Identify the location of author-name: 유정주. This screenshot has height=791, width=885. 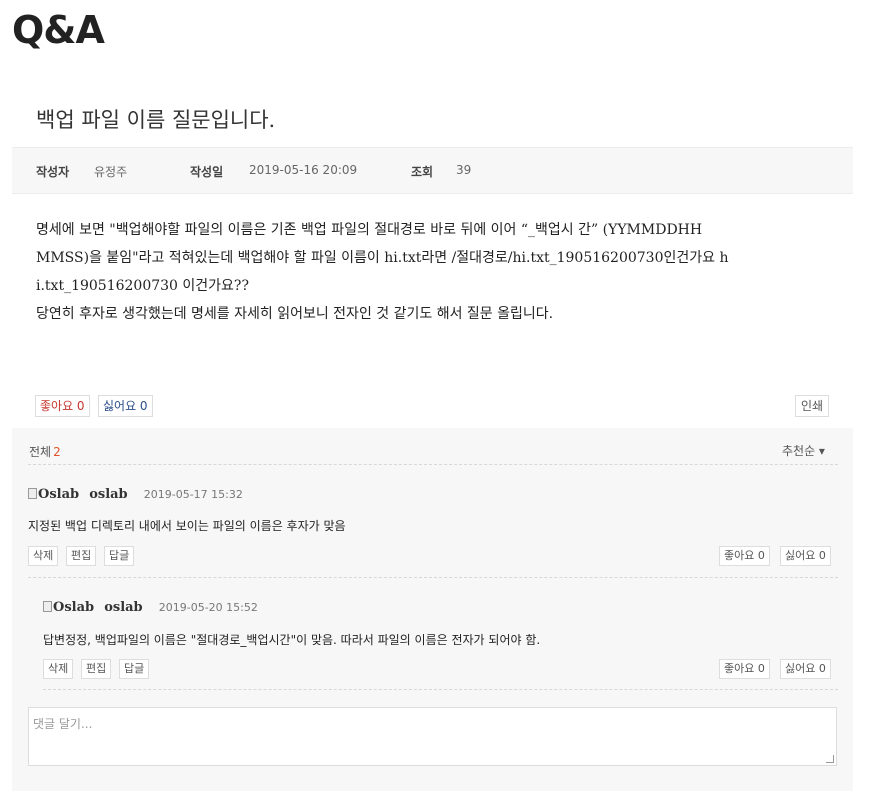
(111, 172).